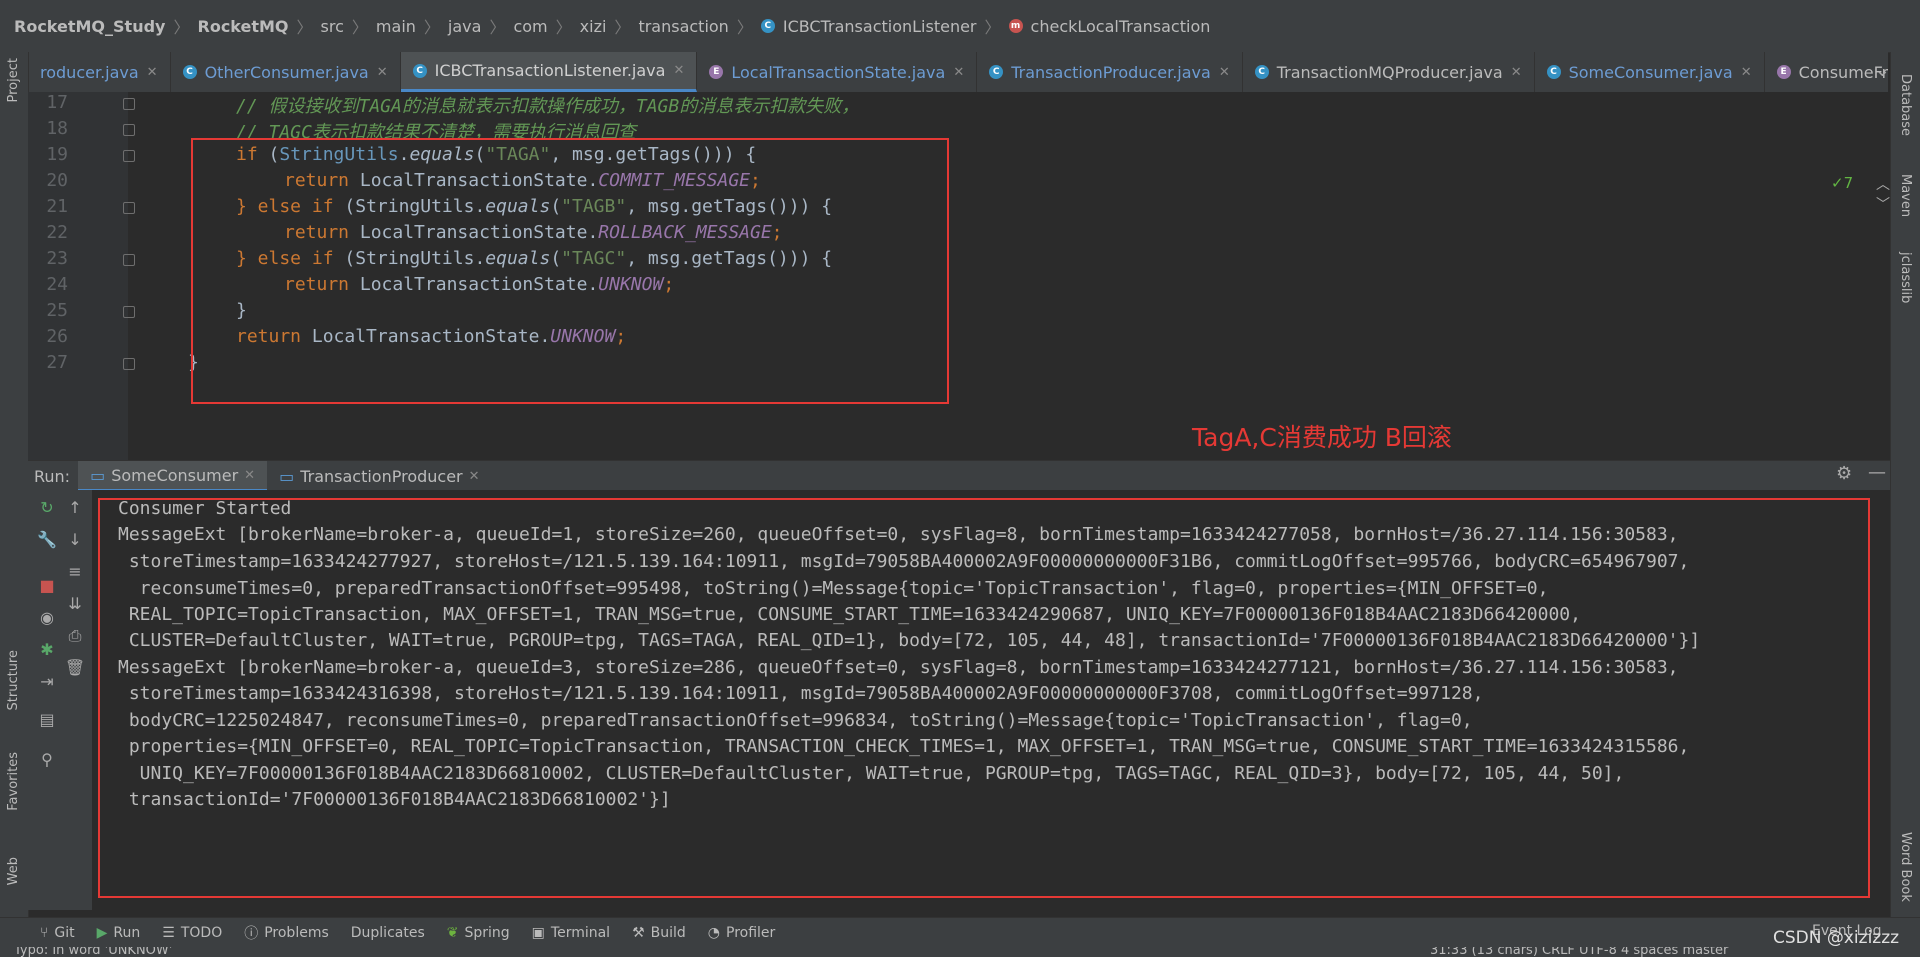  What do you see at coordinates (75, 667) in the screenshot?
I see `trash-icon: 🗑` at bounding box center [75, 667].